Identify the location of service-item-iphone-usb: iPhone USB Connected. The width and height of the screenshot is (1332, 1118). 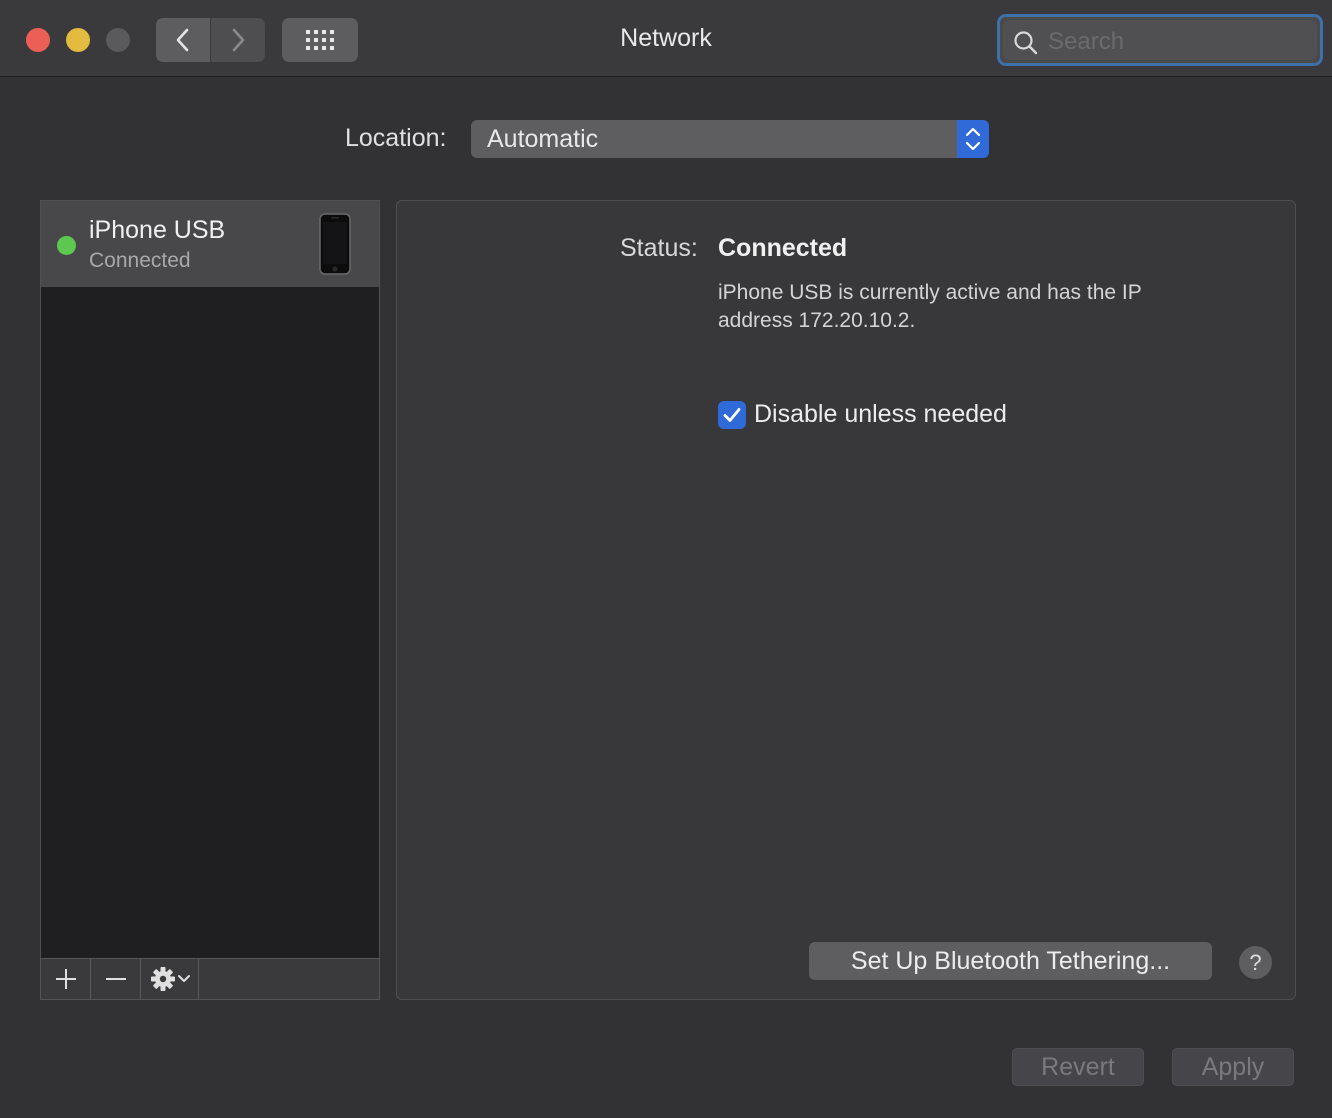
(210, 244).